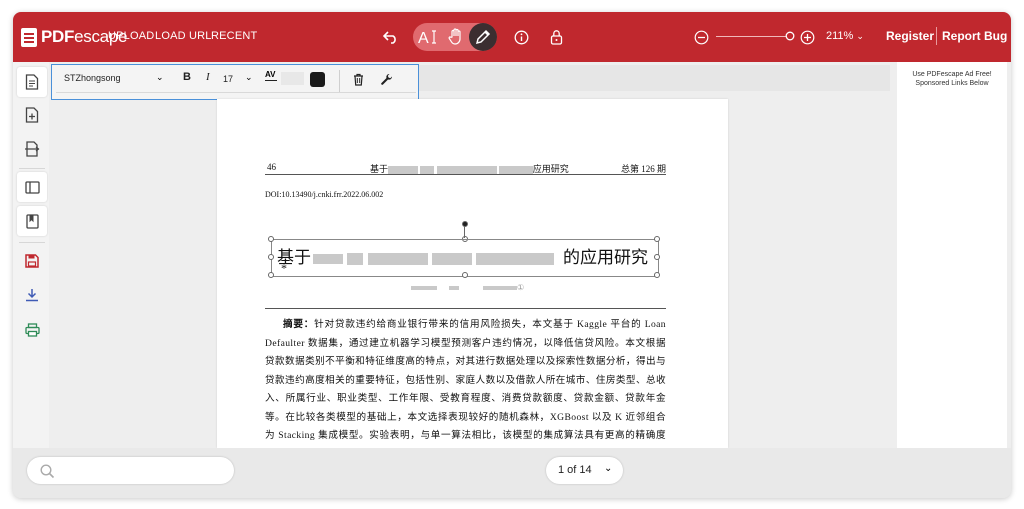 The width and height of the screenshot is (1024, 509). What do you see at coordinates (415, 255) in the screenshot?
I see `article-title: 基于` at bounding box center [415, 255].